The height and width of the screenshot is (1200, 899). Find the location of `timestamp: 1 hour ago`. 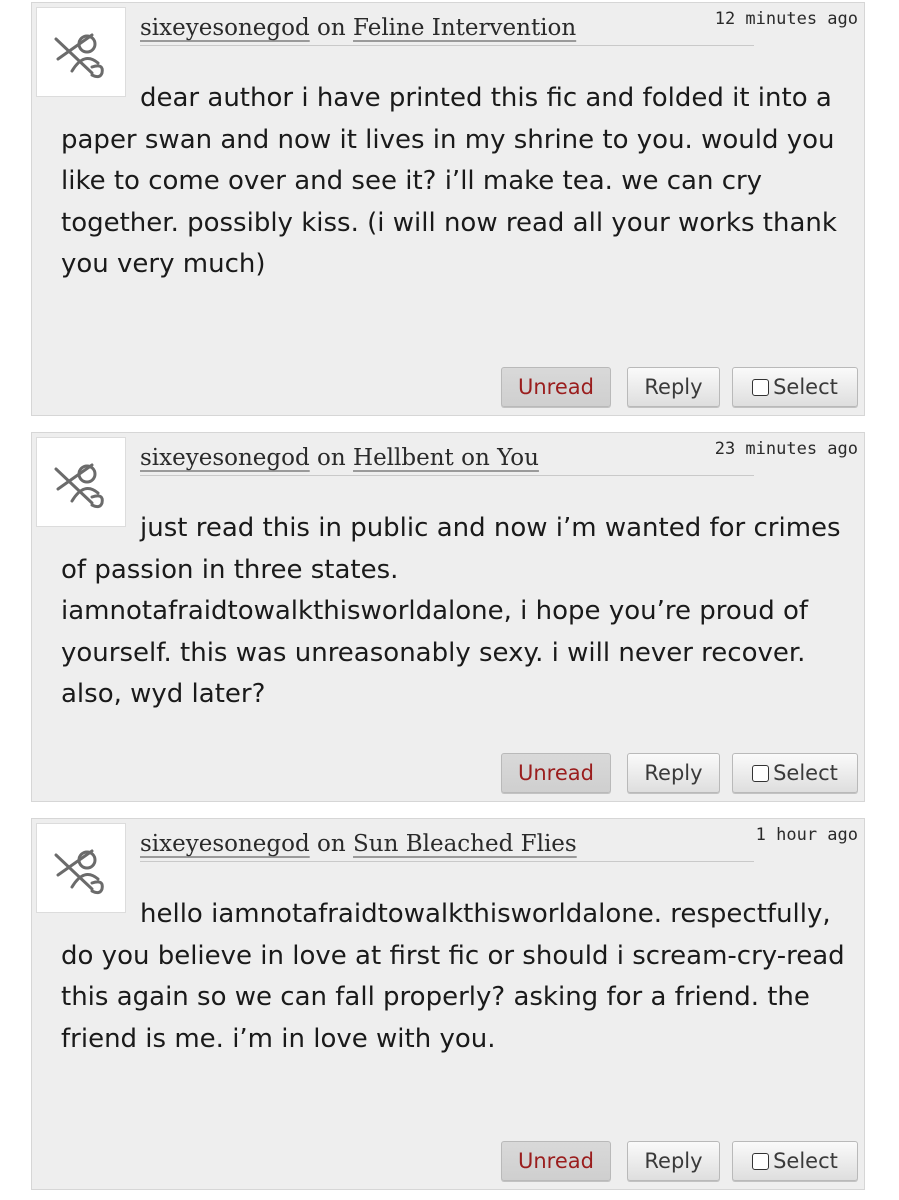

timestamp: 1 hour ago is located at coordinates (806, 835).